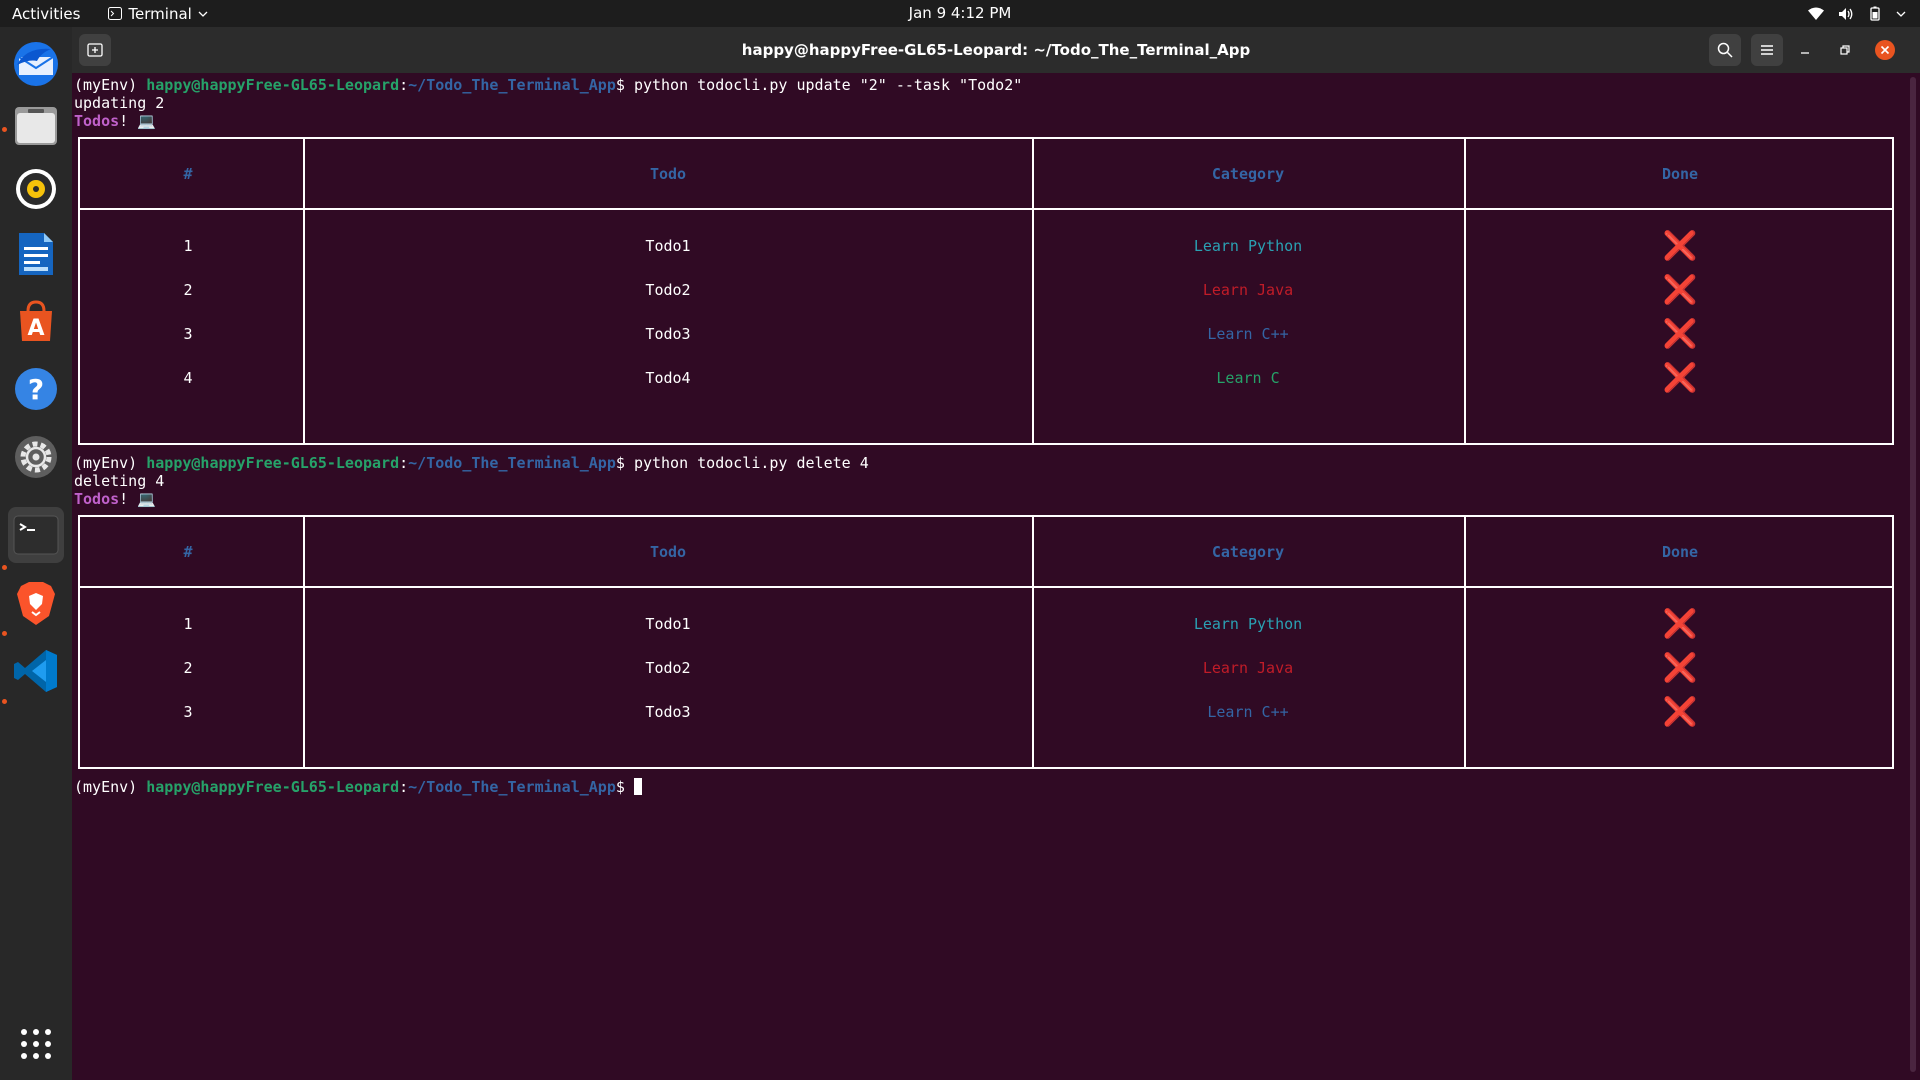  I want to click on dock: A ?, so click(36, 553).